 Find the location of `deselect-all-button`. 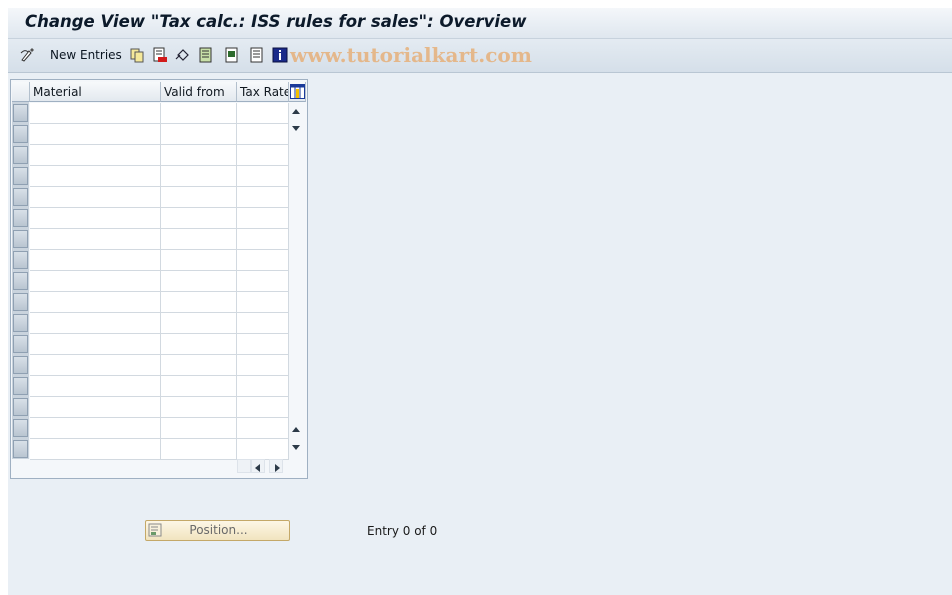

deselect-all-button is located at coordinates (257, 55).